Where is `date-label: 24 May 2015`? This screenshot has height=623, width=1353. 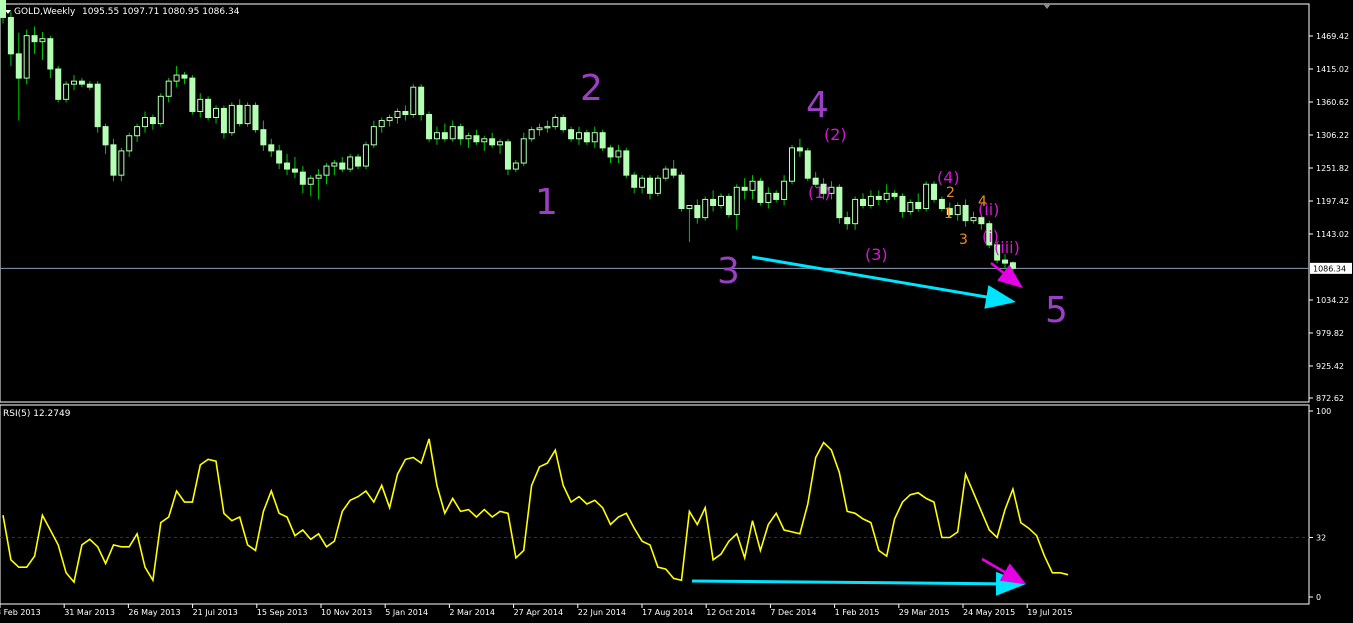
date-label: 24 May 2015 is located at coordinates (989, 612).